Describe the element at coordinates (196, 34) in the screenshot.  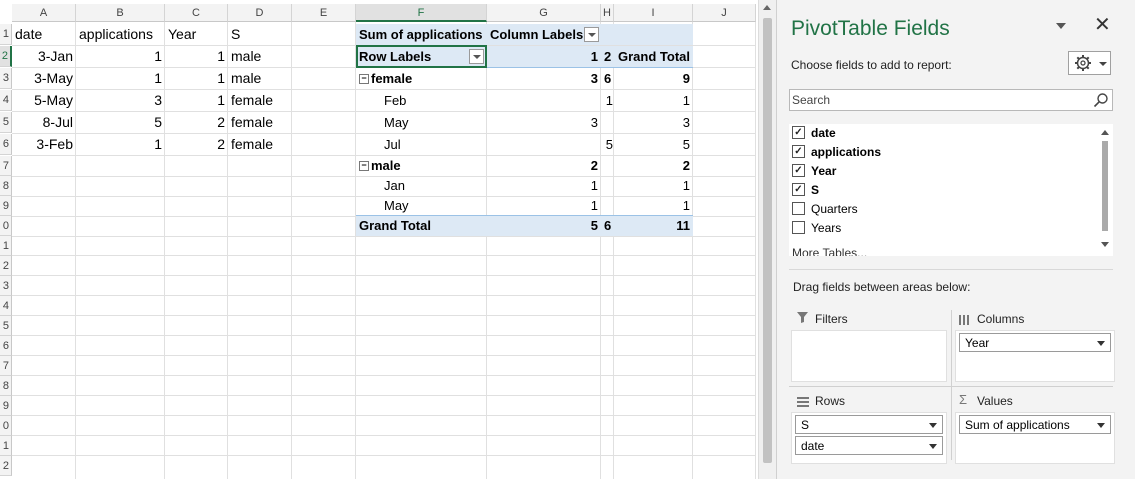
I see `header-cell-year: Year` at that location.